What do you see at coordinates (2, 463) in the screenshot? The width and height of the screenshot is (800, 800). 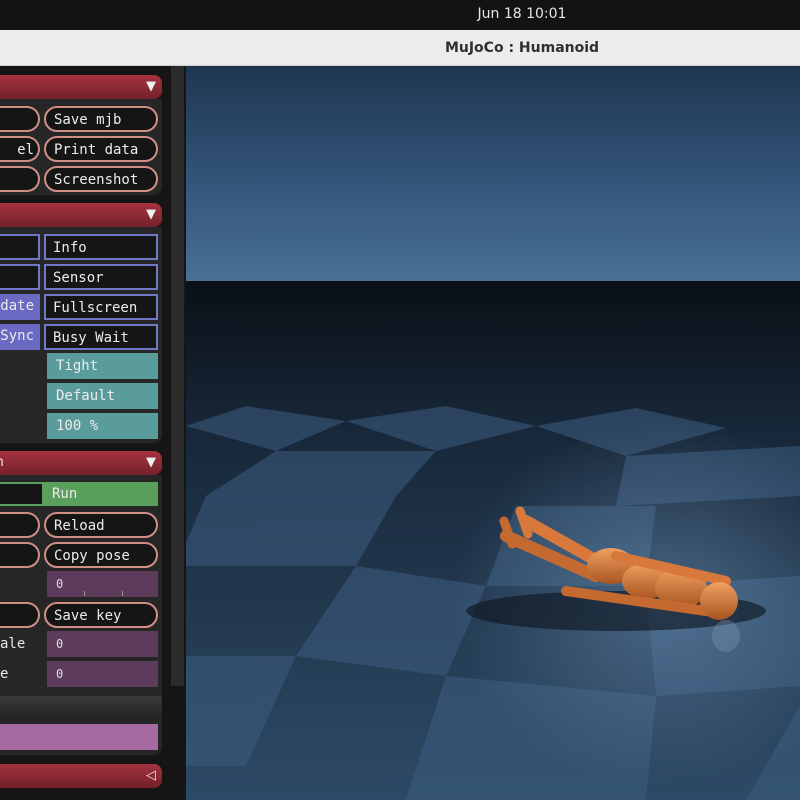 I see `simulation-section-label: n` at bounding box center [2, 463].